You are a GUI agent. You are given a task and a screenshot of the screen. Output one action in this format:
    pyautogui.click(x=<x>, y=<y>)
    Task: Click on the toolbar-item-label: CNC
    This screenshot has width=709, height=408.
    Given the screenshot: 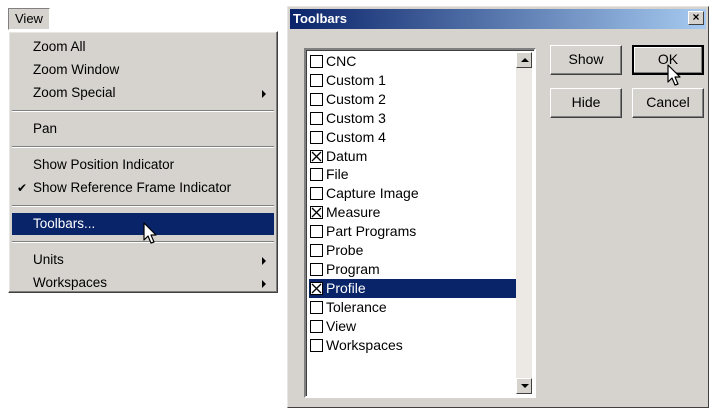 What is the action you would take?
    pyautogui.click(x=341, y=61)
    